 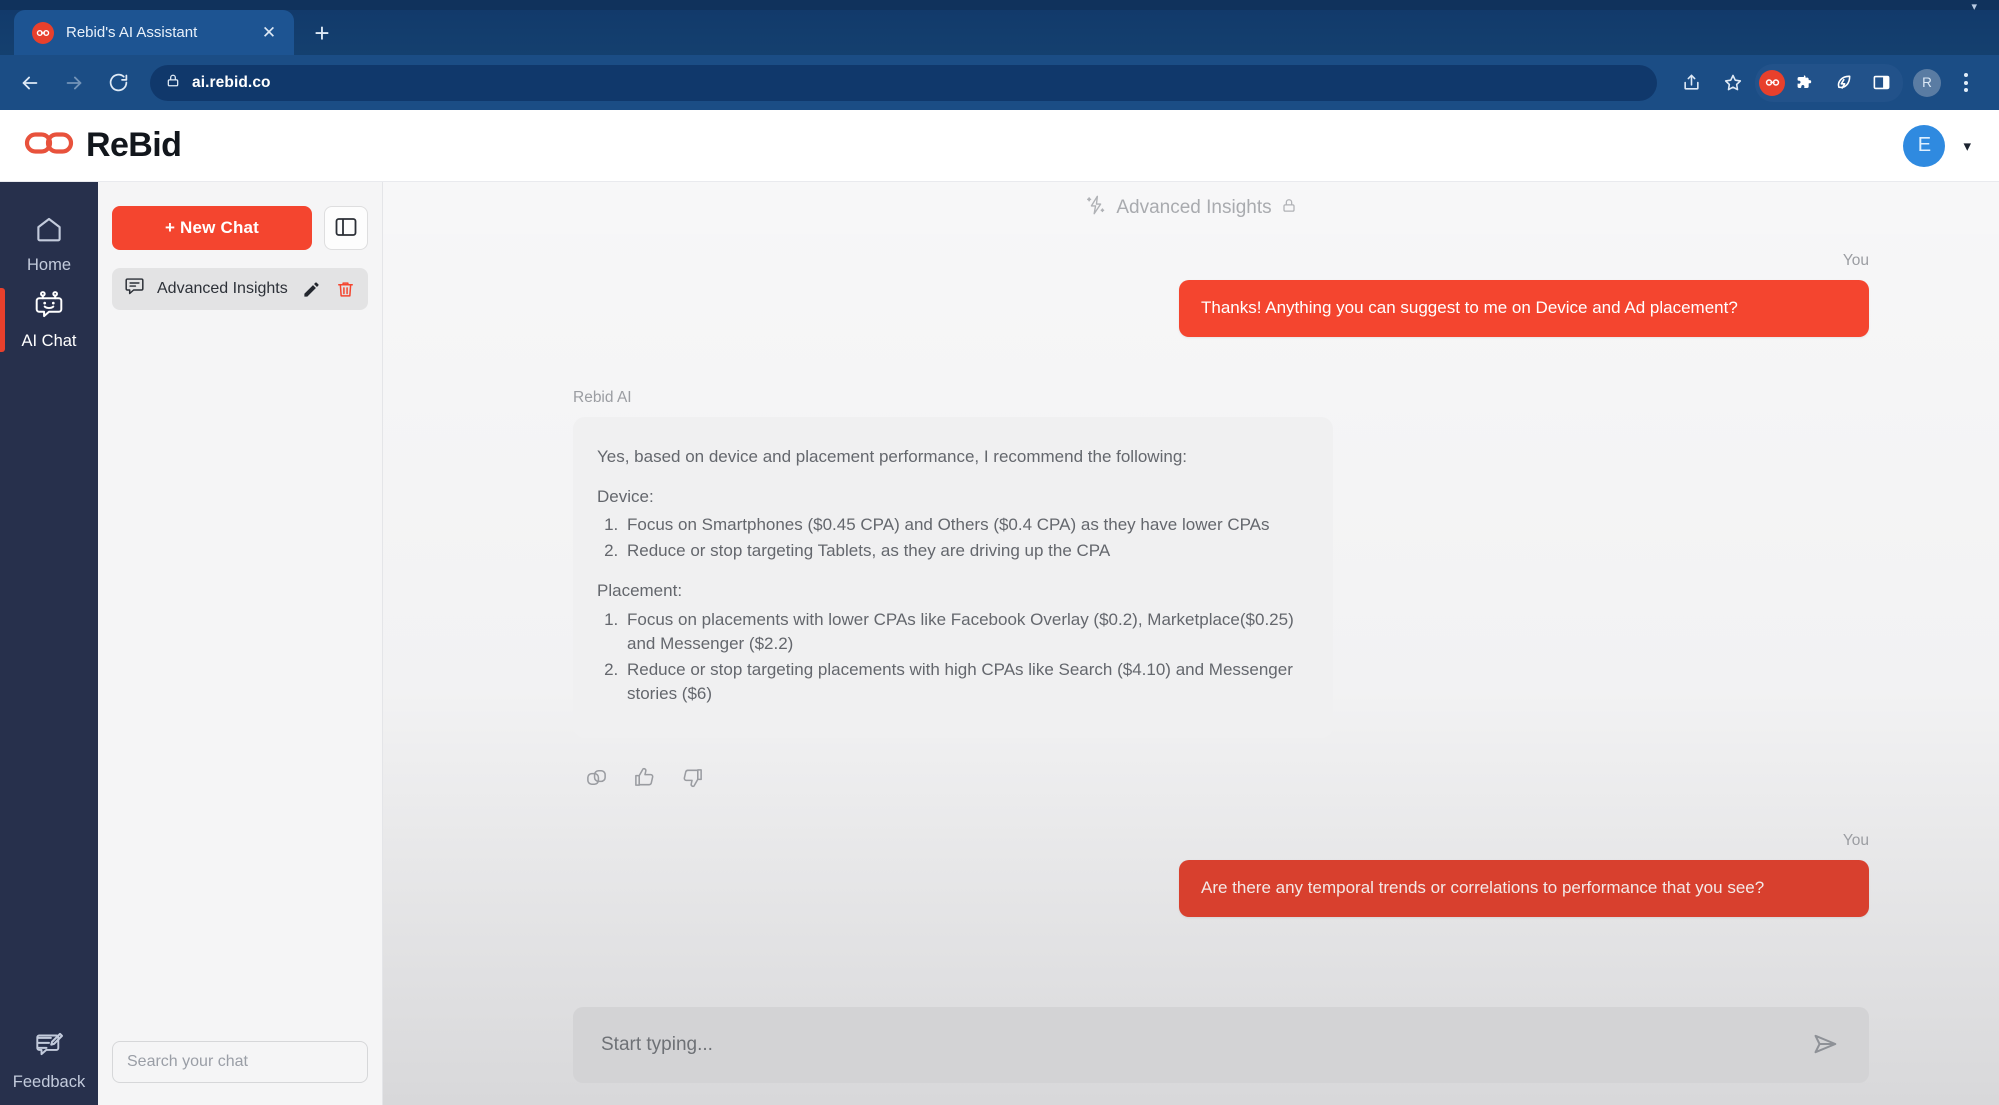 I want to click on window-controls, so click(x=1619, y=16).